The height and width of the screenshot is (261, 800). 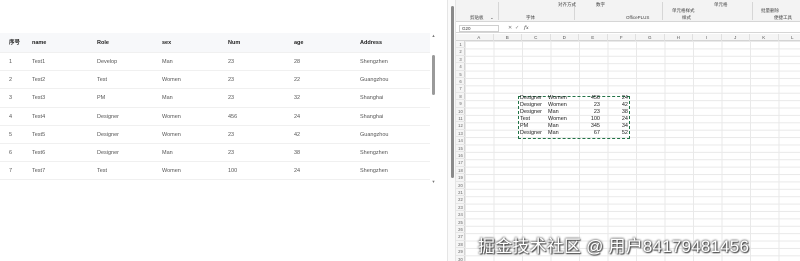 I want to click on row-header: 21, so click(x=460, y=193).